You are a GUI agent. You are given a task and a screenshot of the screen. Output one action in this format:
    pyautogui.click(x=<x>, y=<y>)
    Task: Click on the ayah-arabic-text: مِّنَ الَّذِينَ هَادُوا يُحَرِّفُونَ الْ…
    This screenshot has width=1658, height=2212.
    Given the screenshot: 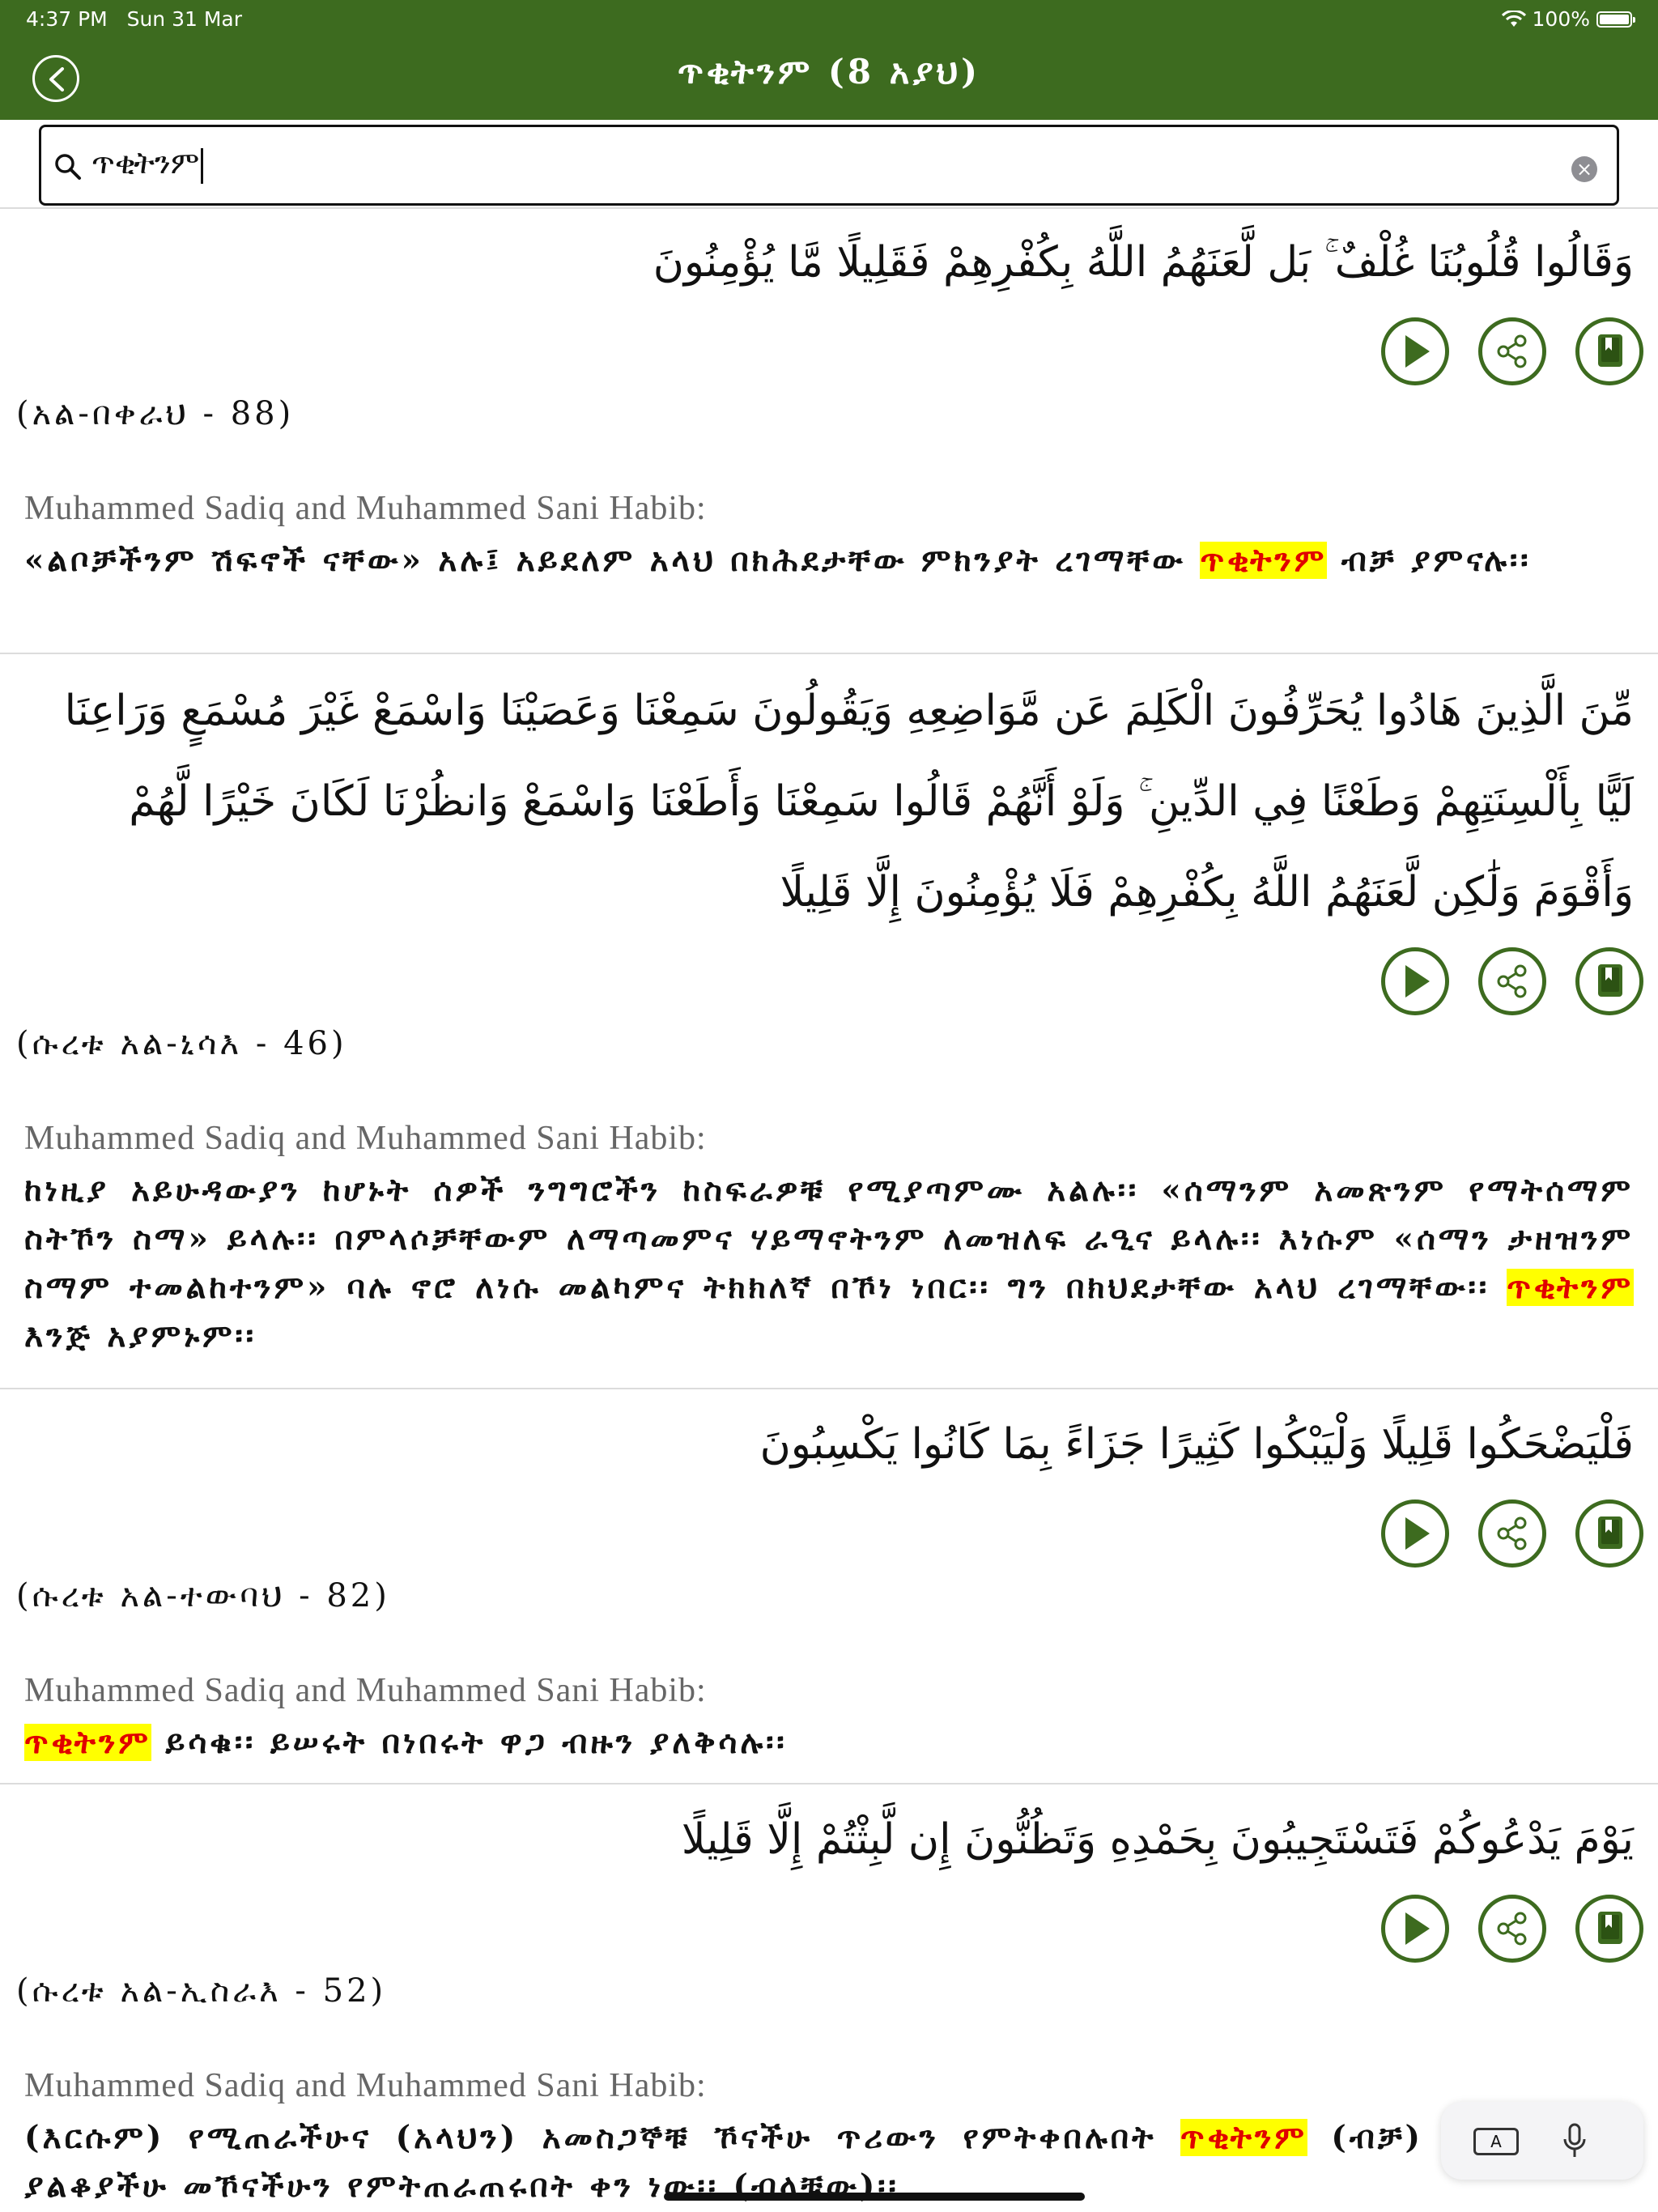 What is the action you would take?
    pyautogui.click(x=849, y=802)
    